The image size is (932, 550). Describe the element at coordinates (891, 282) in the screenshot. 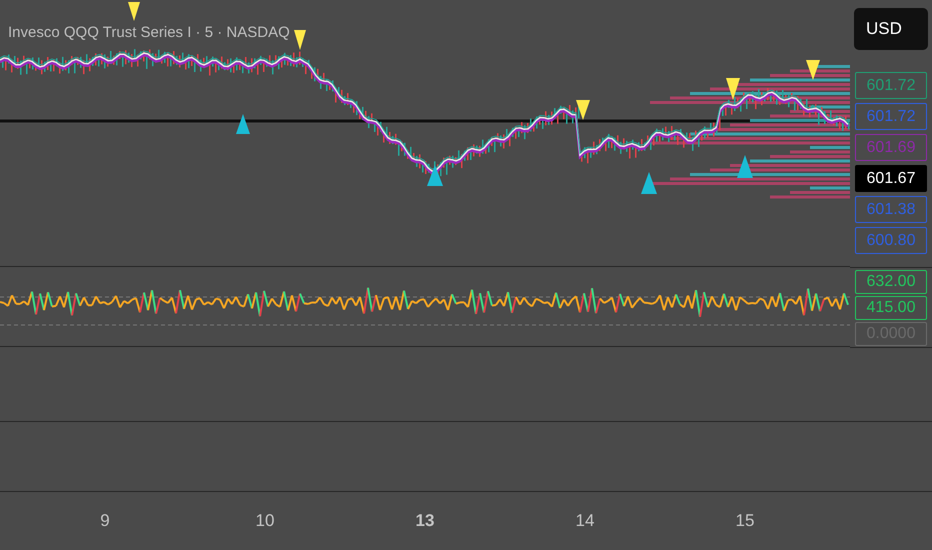

I see `price-label: 632.00` at that location.